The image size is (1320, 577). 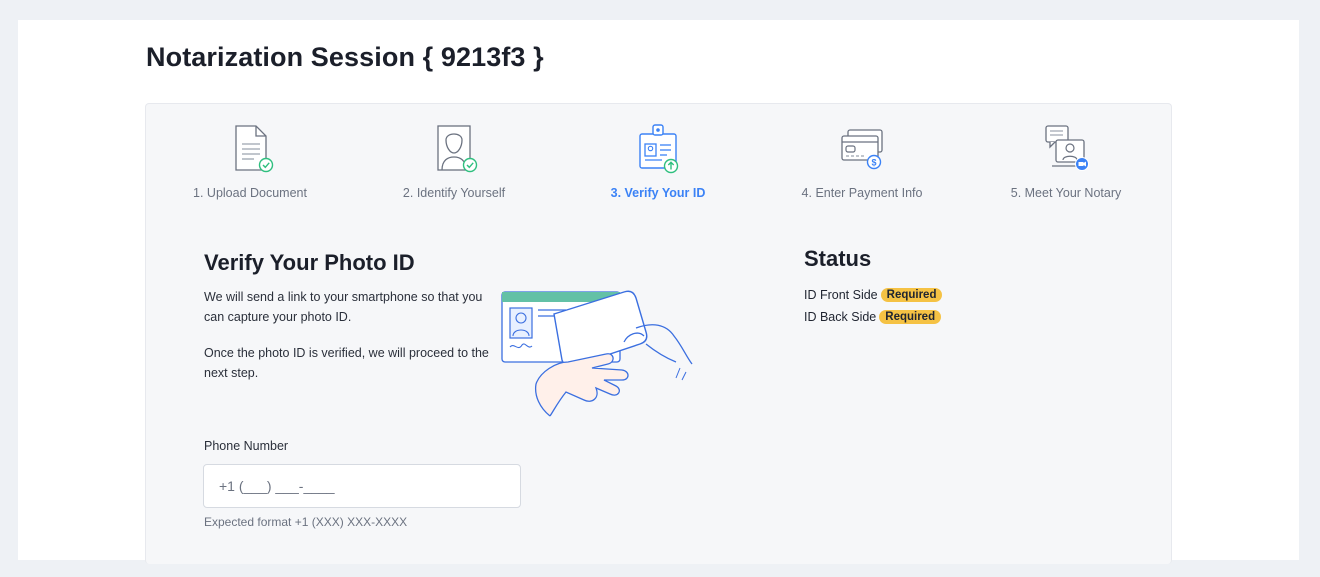 I want to click on portrait-check-icon, so click(x=454, y=149).